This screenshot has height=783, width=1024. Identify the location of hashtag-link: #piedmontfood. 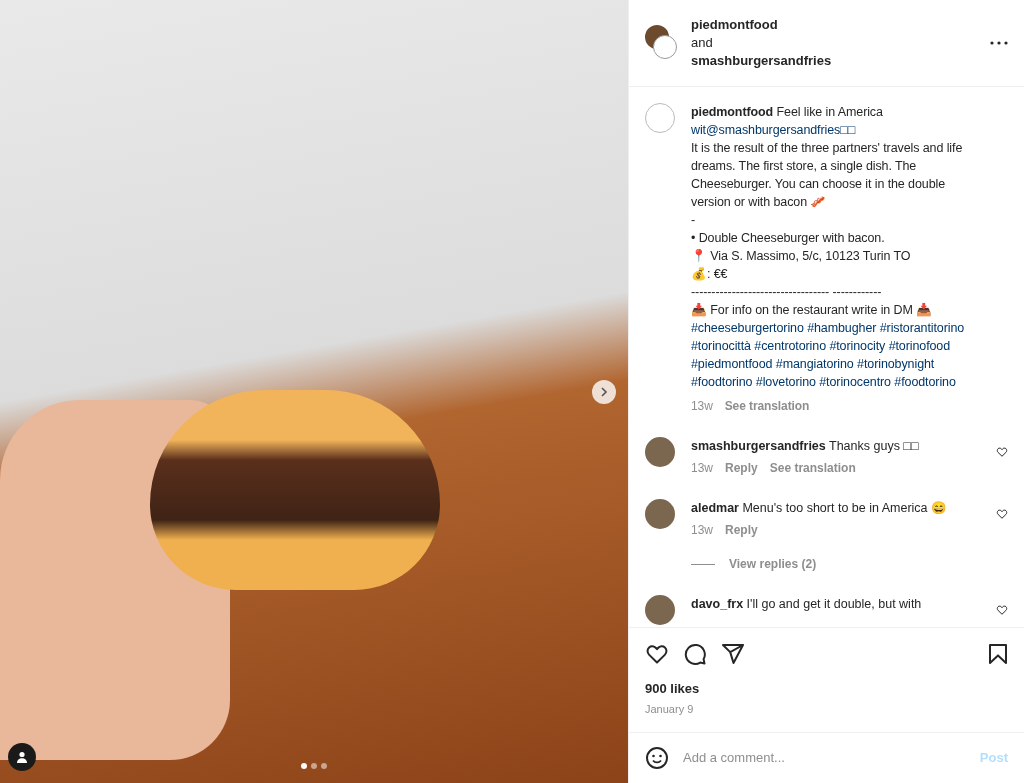
(732, 364).